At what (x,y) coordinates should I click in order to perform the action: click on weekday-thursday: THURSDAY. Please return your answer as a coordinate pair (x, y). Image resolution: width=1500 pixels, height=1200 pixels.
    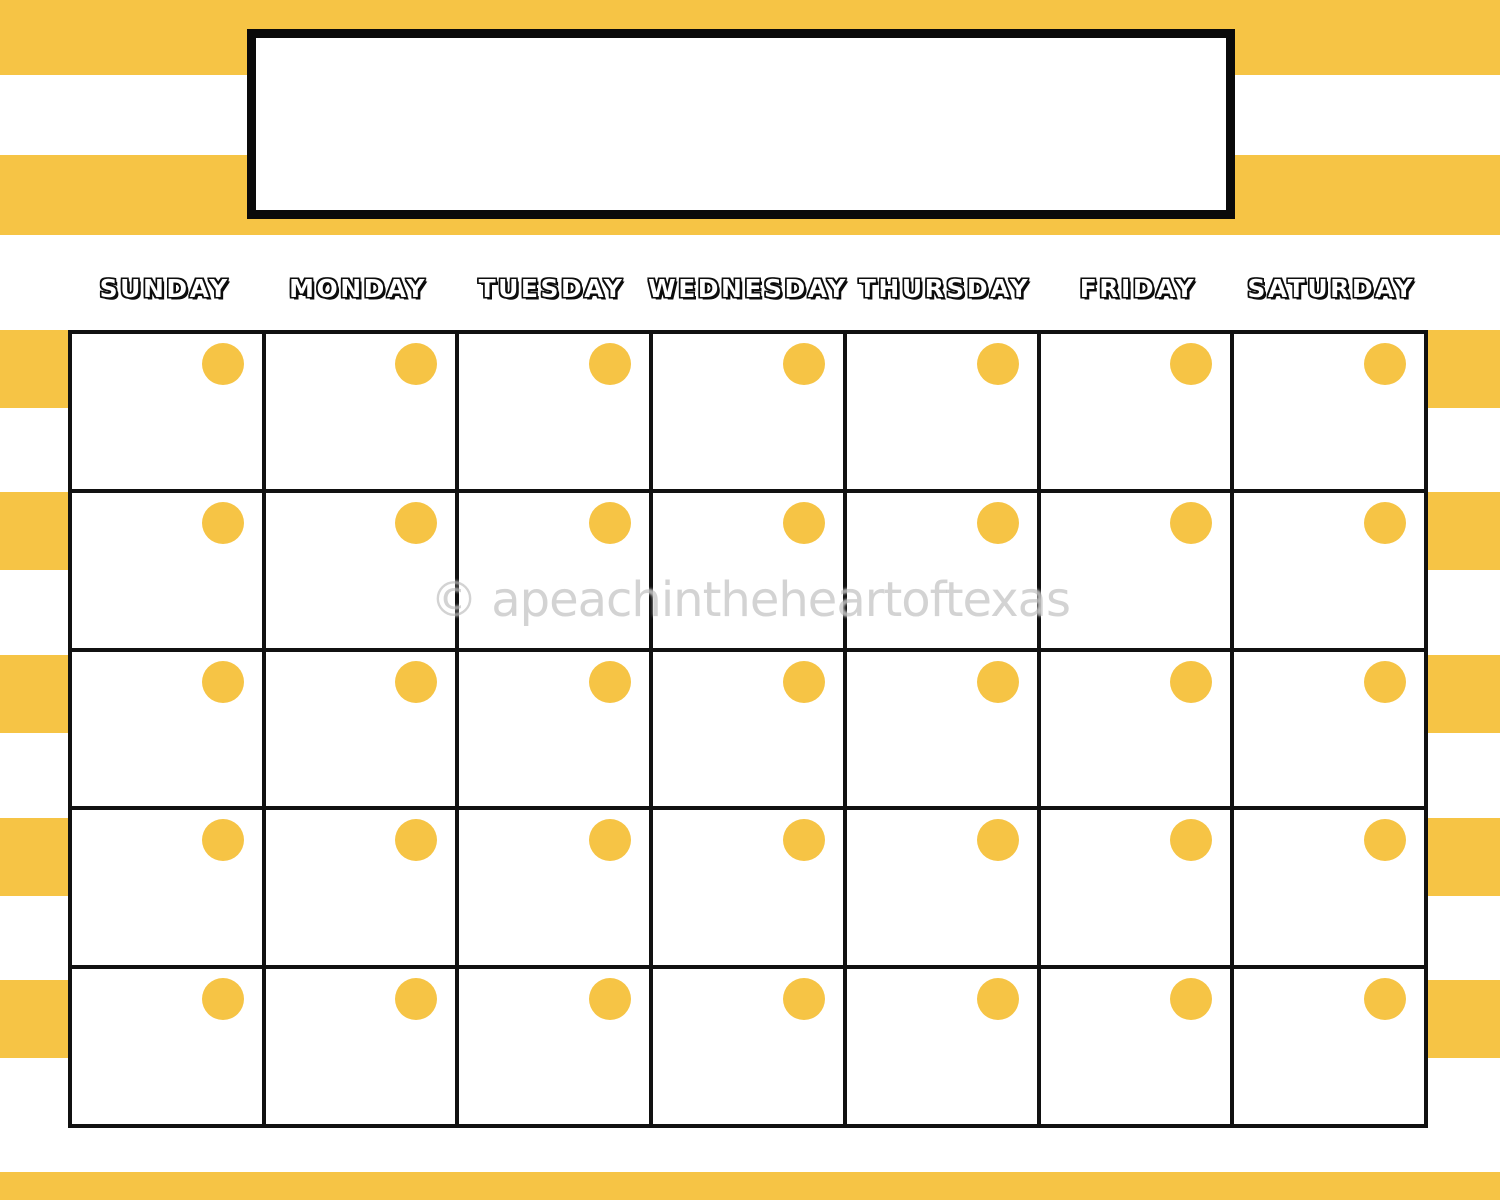
    Looking at the image, I should click on (944, 288).